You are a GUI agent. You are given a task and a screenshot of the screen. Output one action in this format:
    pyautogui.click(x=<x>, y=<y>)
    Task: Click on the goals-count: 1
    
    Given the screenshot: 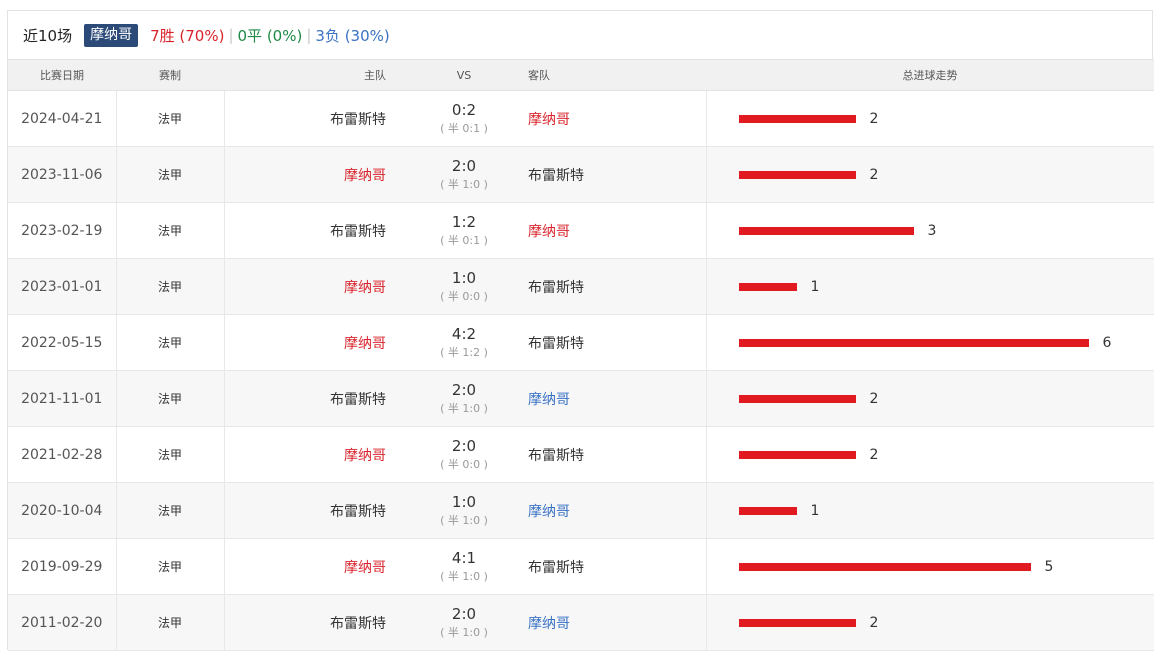 What is the action you would take?
    pyautogui.click(x=815, y=286)
    